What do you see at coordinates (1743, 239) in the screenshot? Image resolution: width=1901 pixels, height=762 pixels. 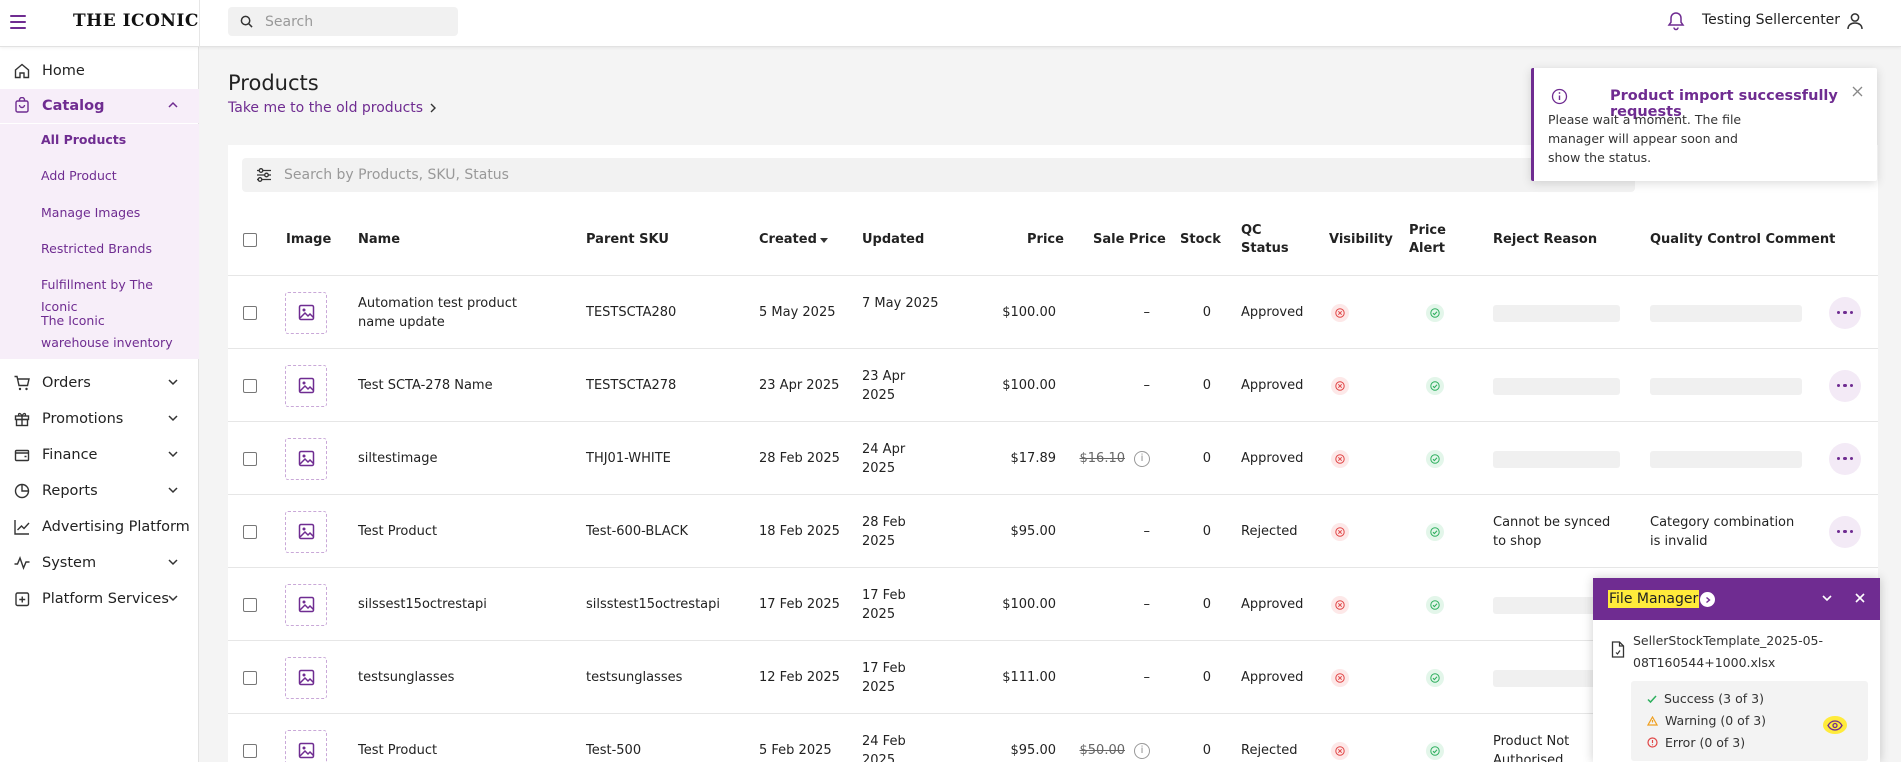 I see `col-qc-comment: Quality Control Comment` at bounding box center [1743, 239].